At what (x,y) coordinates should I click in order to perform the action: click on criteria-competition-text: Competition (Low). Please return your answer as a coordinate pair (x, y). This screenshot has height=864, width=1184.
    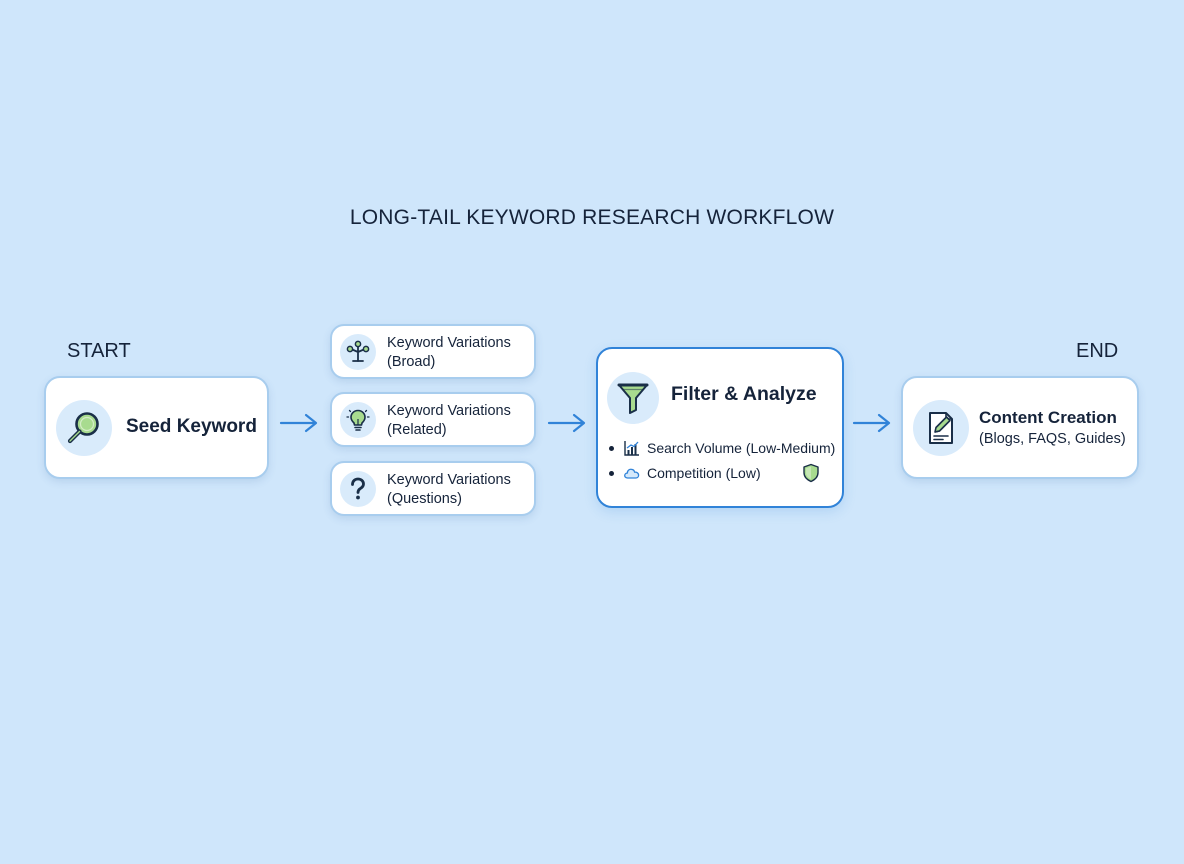
    Looking at the image, I should click on (704, 473).